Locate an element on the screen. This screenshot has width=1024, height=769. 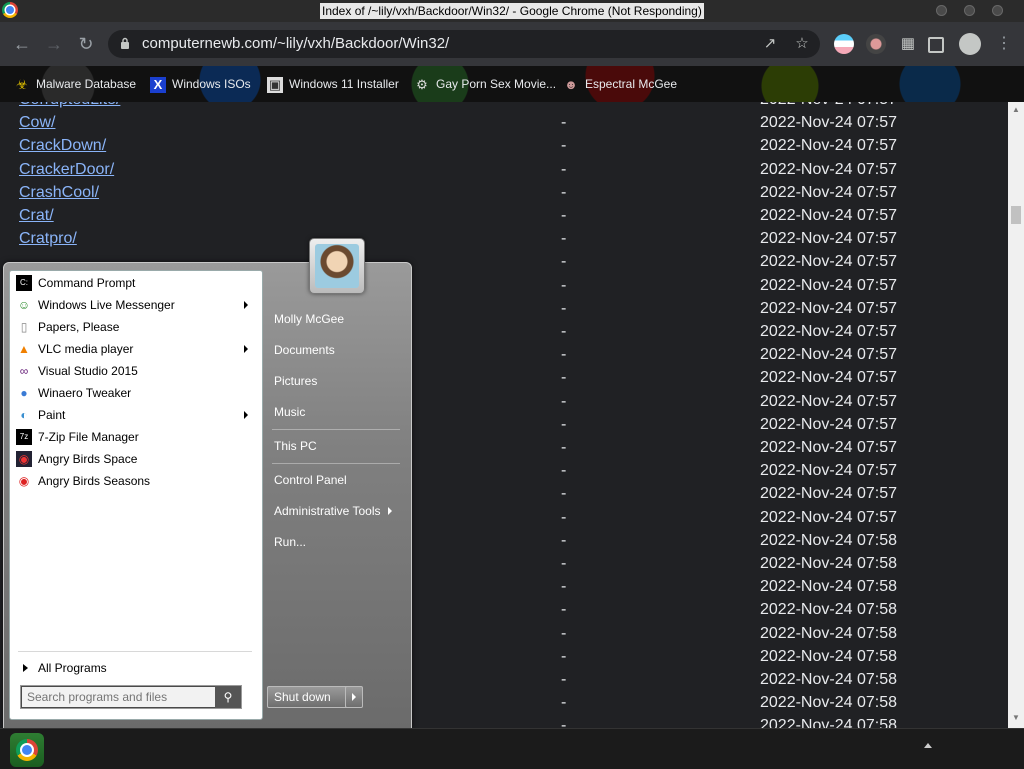
start-link-administrative-tools: Administrative Tools is located at coordinates (339, 511).